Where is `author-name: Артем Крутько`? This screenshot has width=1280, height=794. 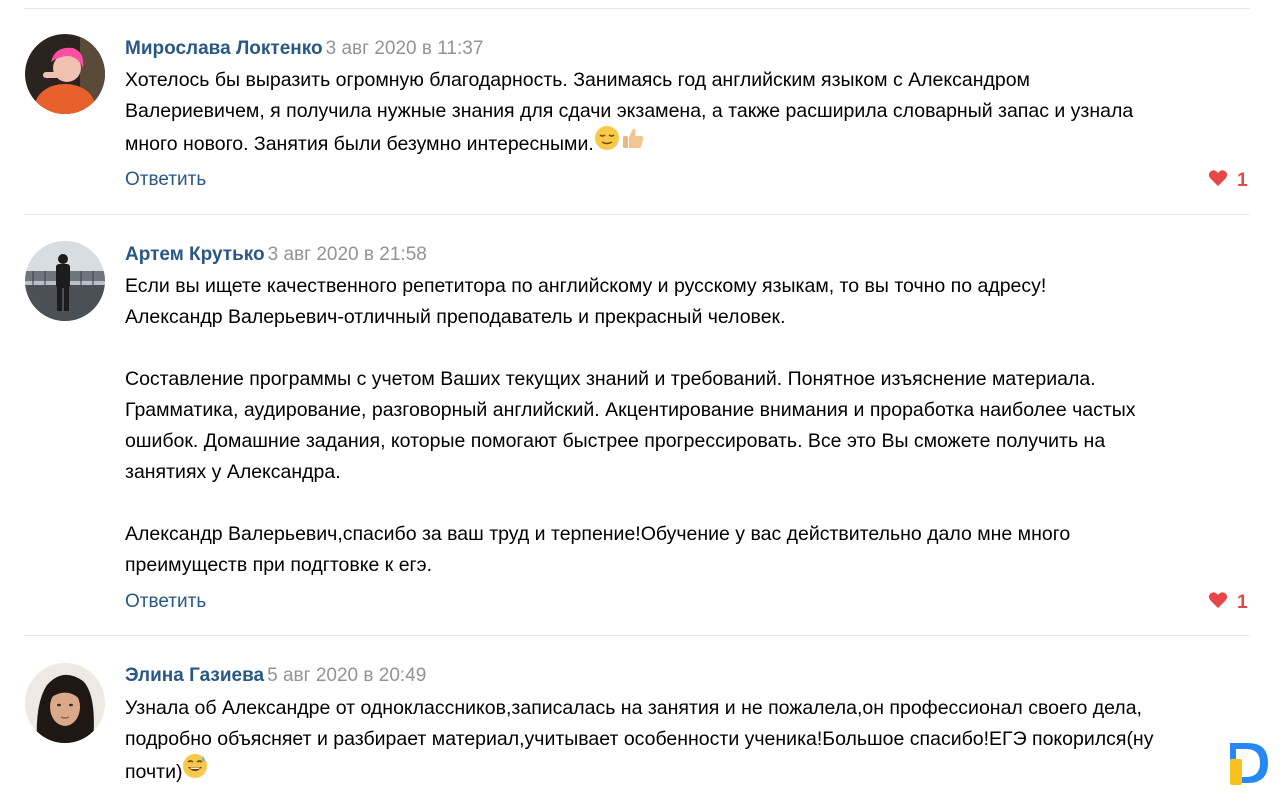 author-name: Артем Крутько is located at coordinates (195, 254).